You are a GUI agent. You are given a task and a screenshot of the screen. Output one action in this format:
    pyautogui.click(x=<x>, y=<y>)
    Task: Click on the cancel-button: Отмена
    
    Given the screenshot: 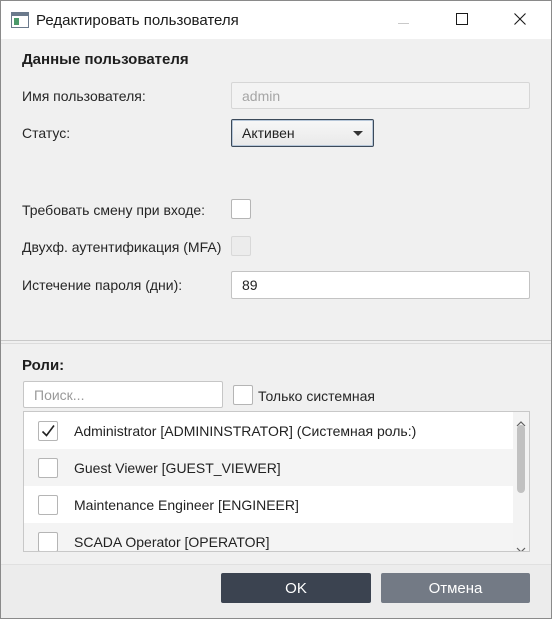 What is the action you would take?
    pyautogui.click(x=455, y=588)
    